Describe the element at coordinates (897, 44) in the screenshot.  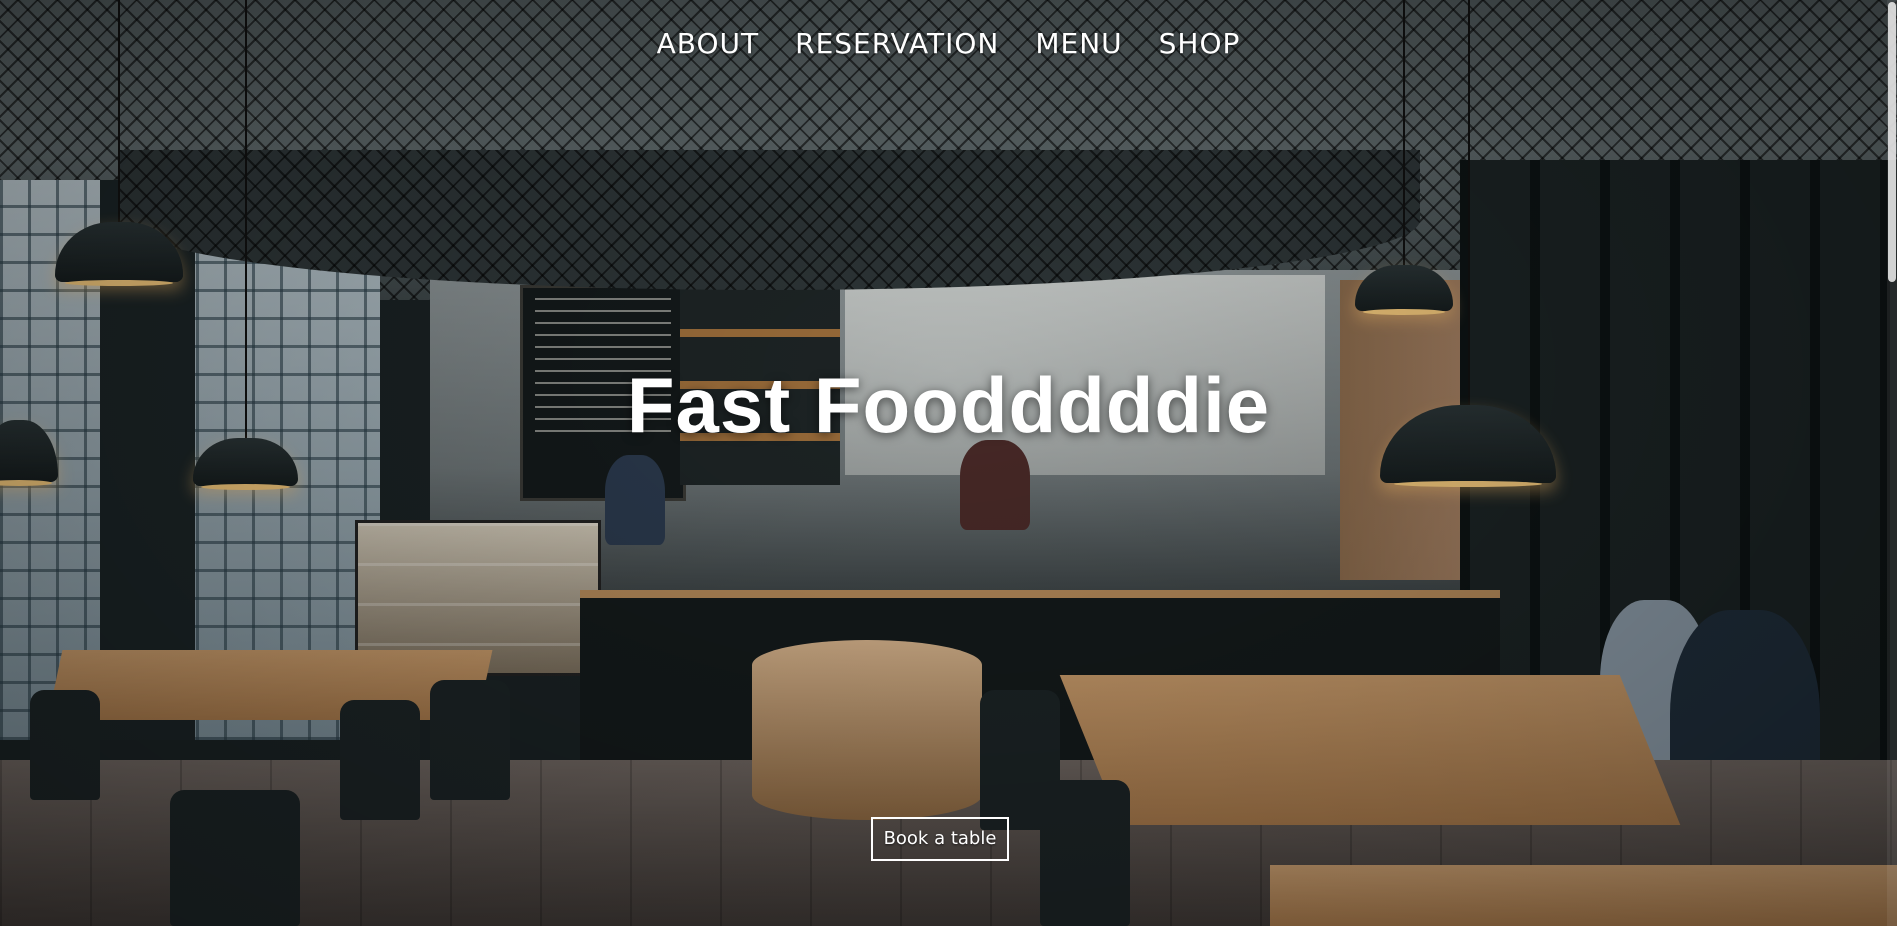
I see `nav-reservation-link: RESERVATION` at that location.